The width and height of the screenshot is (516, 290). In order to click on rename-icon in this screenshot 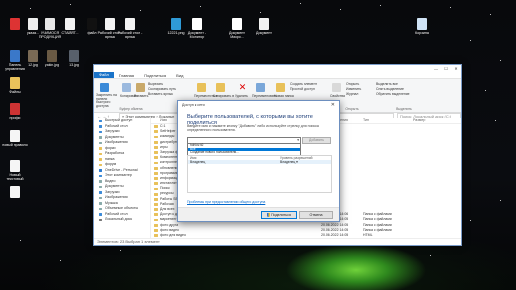, I will do `click(260, 87)`.